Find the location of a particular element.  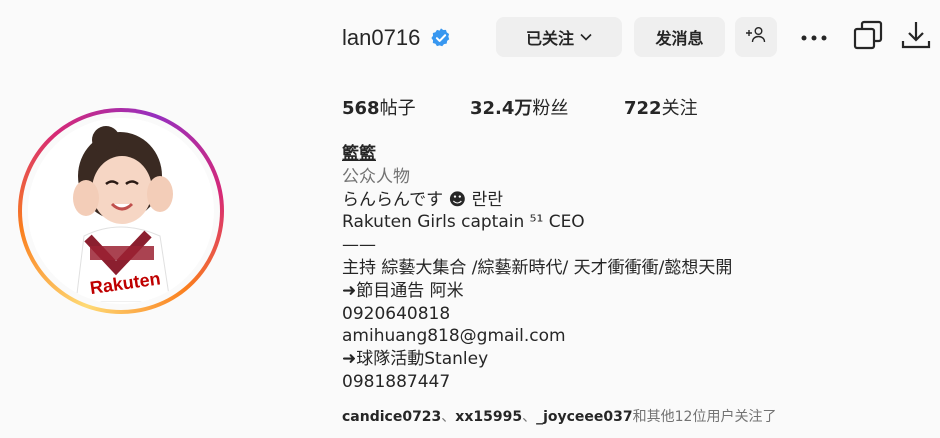

copy-icon is located at coordinates (868, 37).